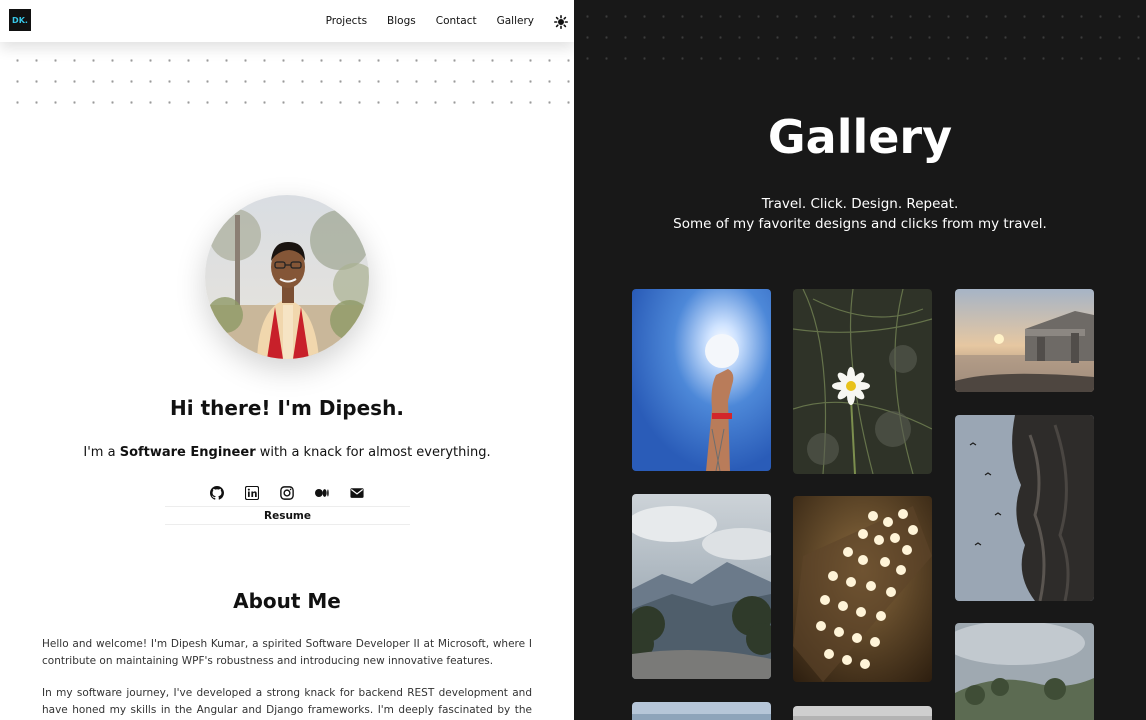 The image size is (1146, 720). Describe the element at coordinates (287, 515) in the screenshot. I see `resume-button: Resume` at that location.